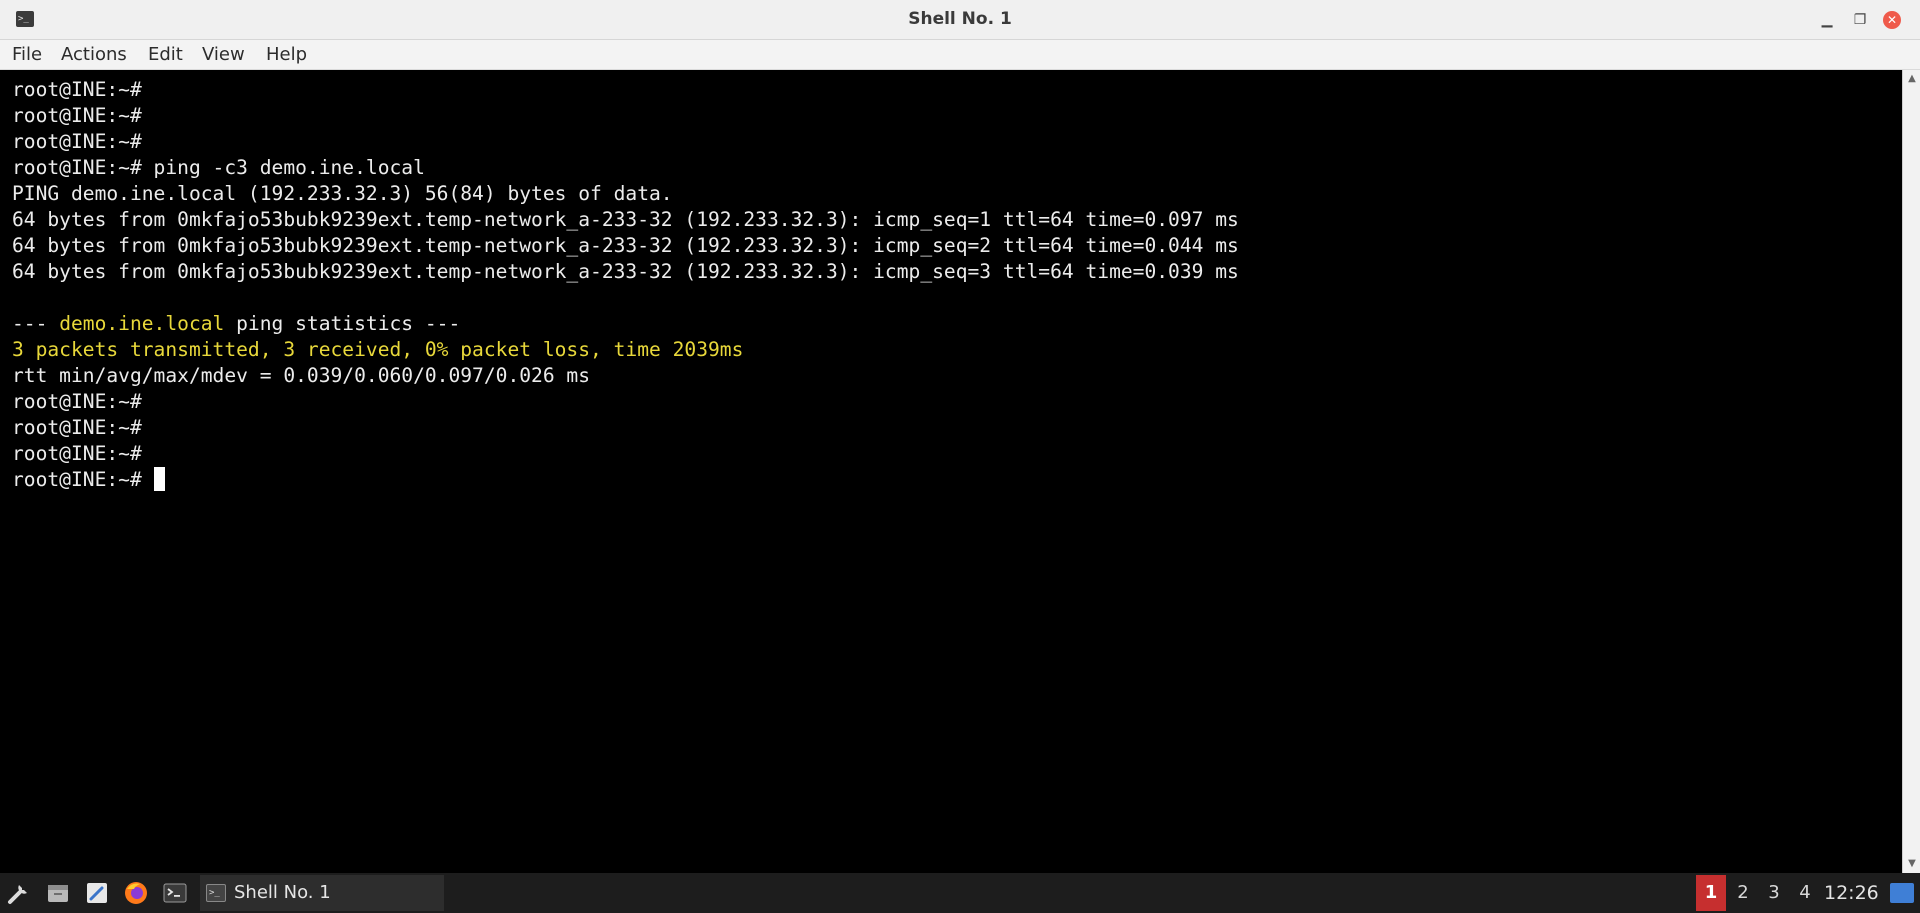 The image size is (1920, 913). What do you see at coordinates (159, 479) in the screenshot?
I see `text-cursor` at bounding box center [159, 479].